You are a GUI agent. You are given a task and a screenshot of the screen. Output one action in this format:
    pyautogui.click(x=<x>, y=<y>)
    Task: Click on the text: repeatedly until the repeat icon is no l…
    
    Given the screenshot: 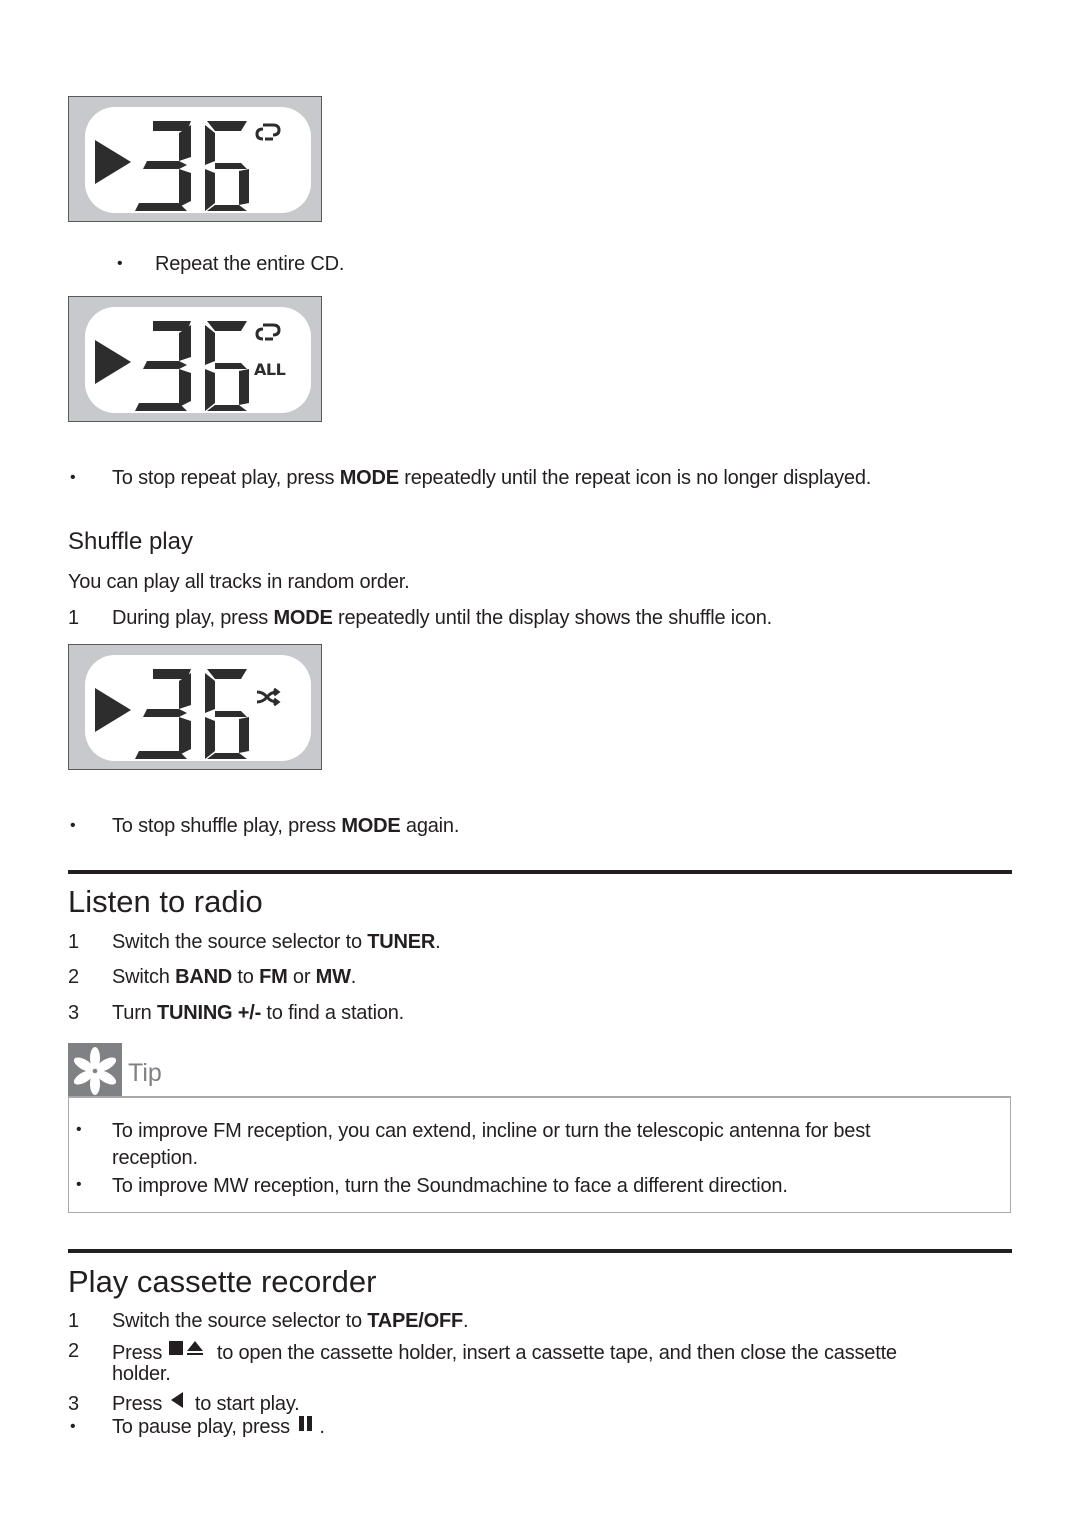 What is the action you would take?
    pyautogui.click(x=635, y=478)
    